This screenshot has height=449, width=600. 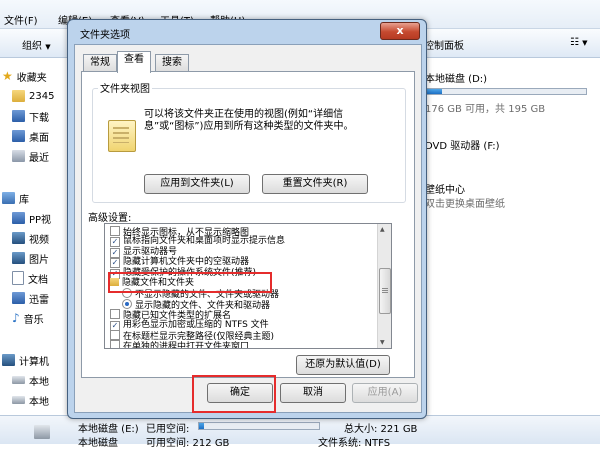 I want to click on computer-icon, so click(x=8, y=360).